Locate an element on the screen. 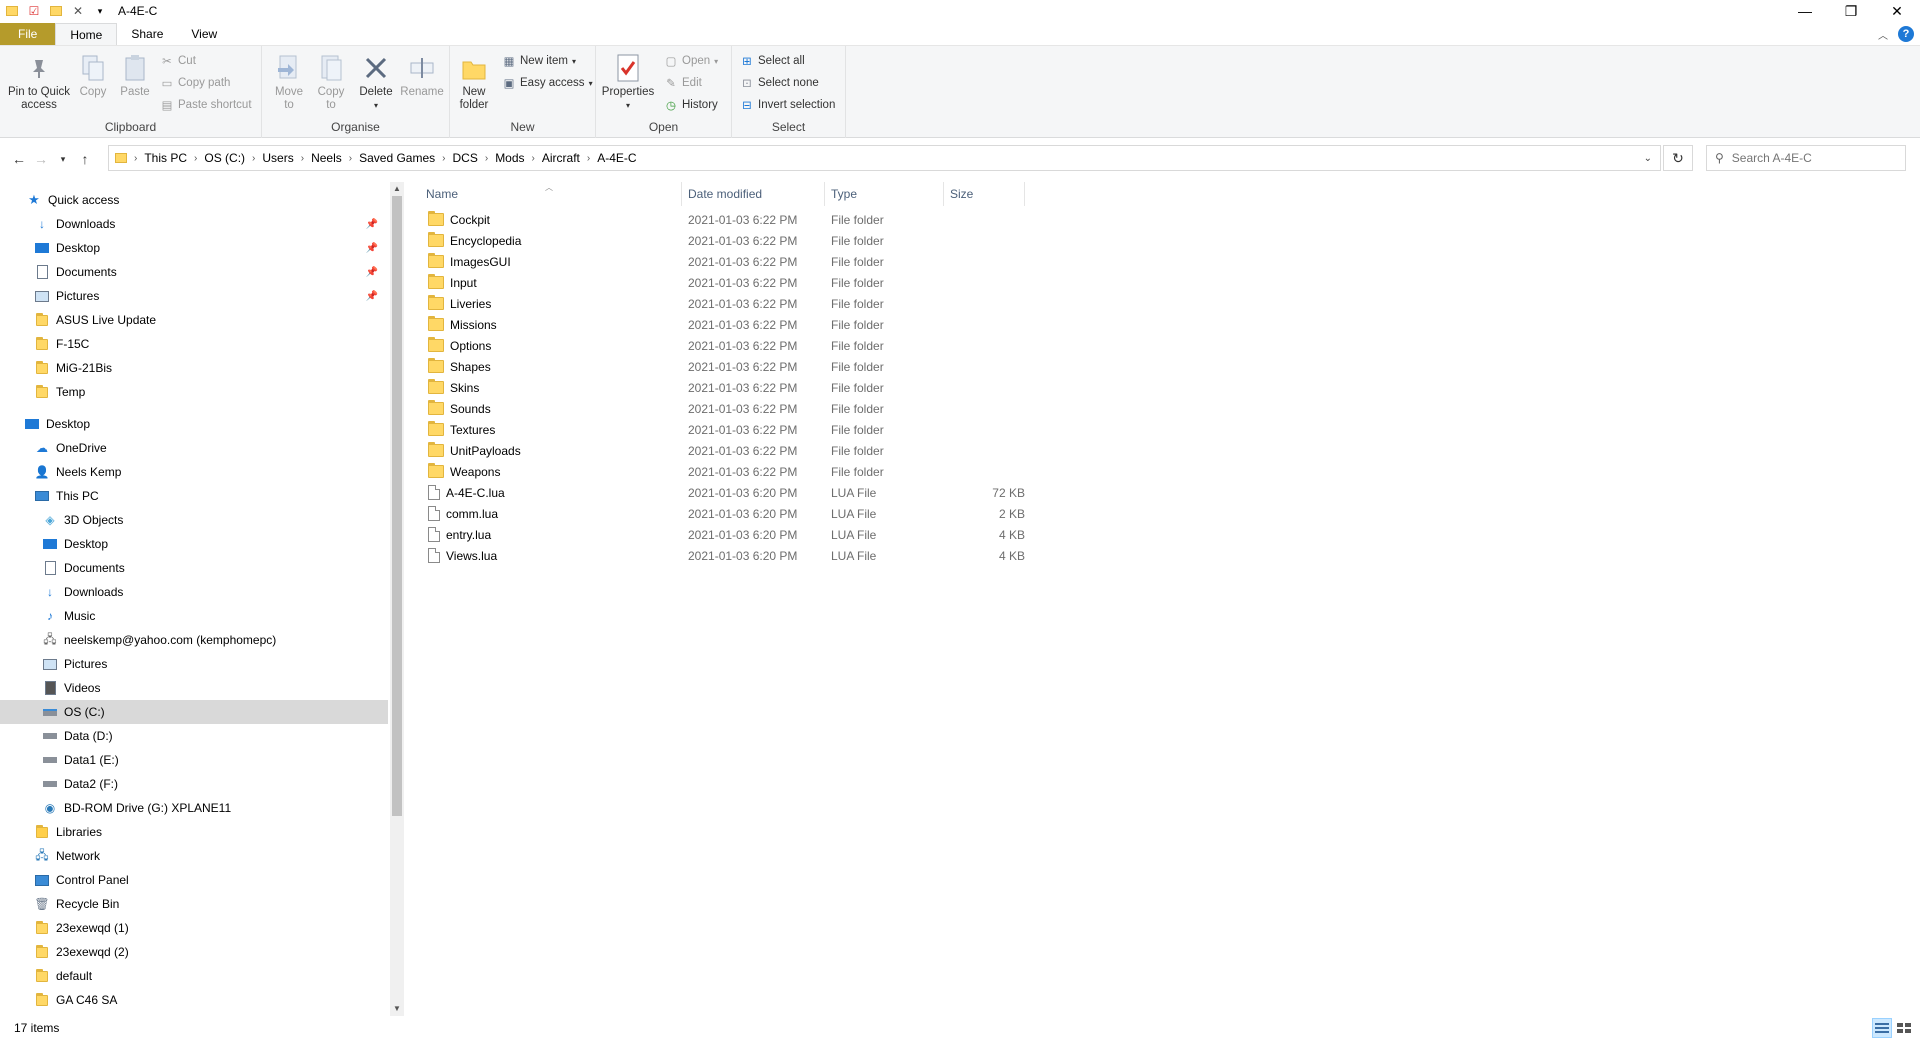 This screenshot has height=1040, width=1920. nav-pc-videos: Videos is located at coordinates (194, 688).